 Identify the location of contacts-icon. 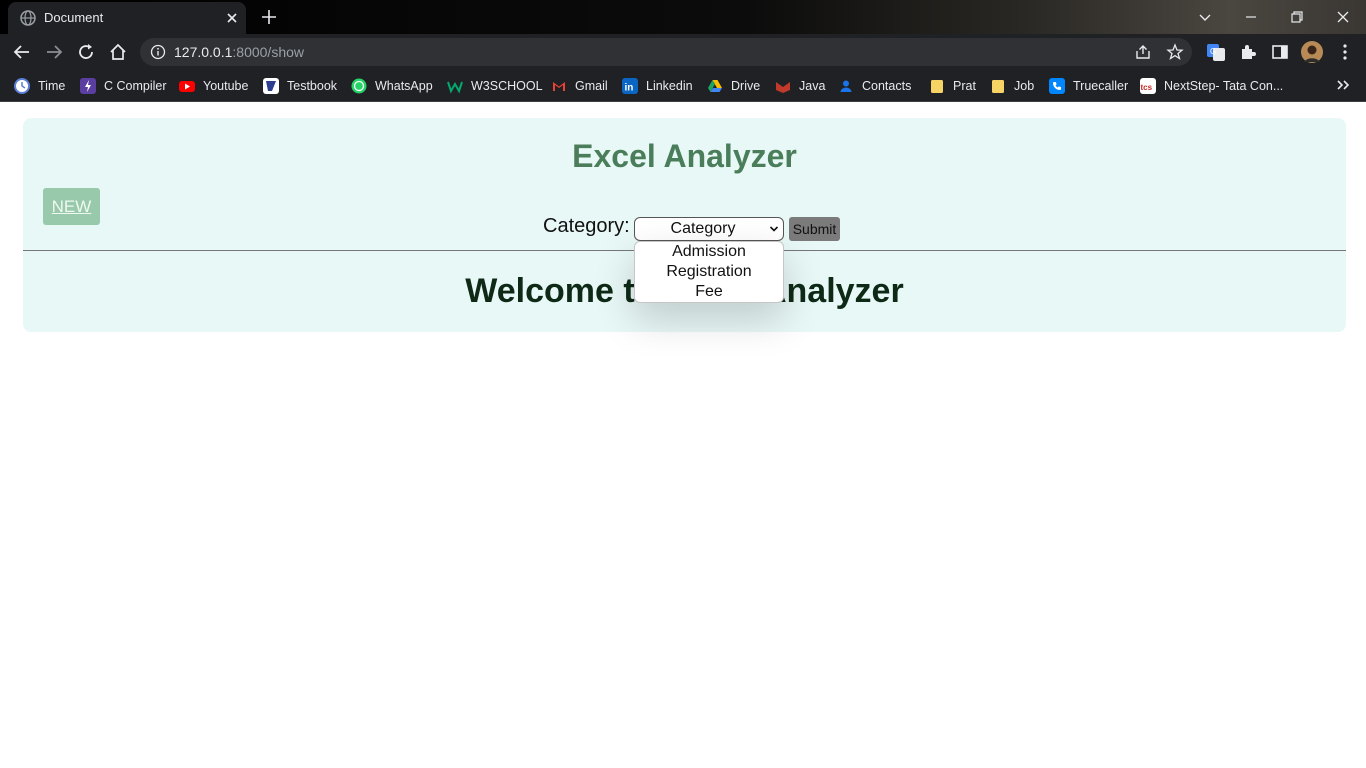
(846, 86).